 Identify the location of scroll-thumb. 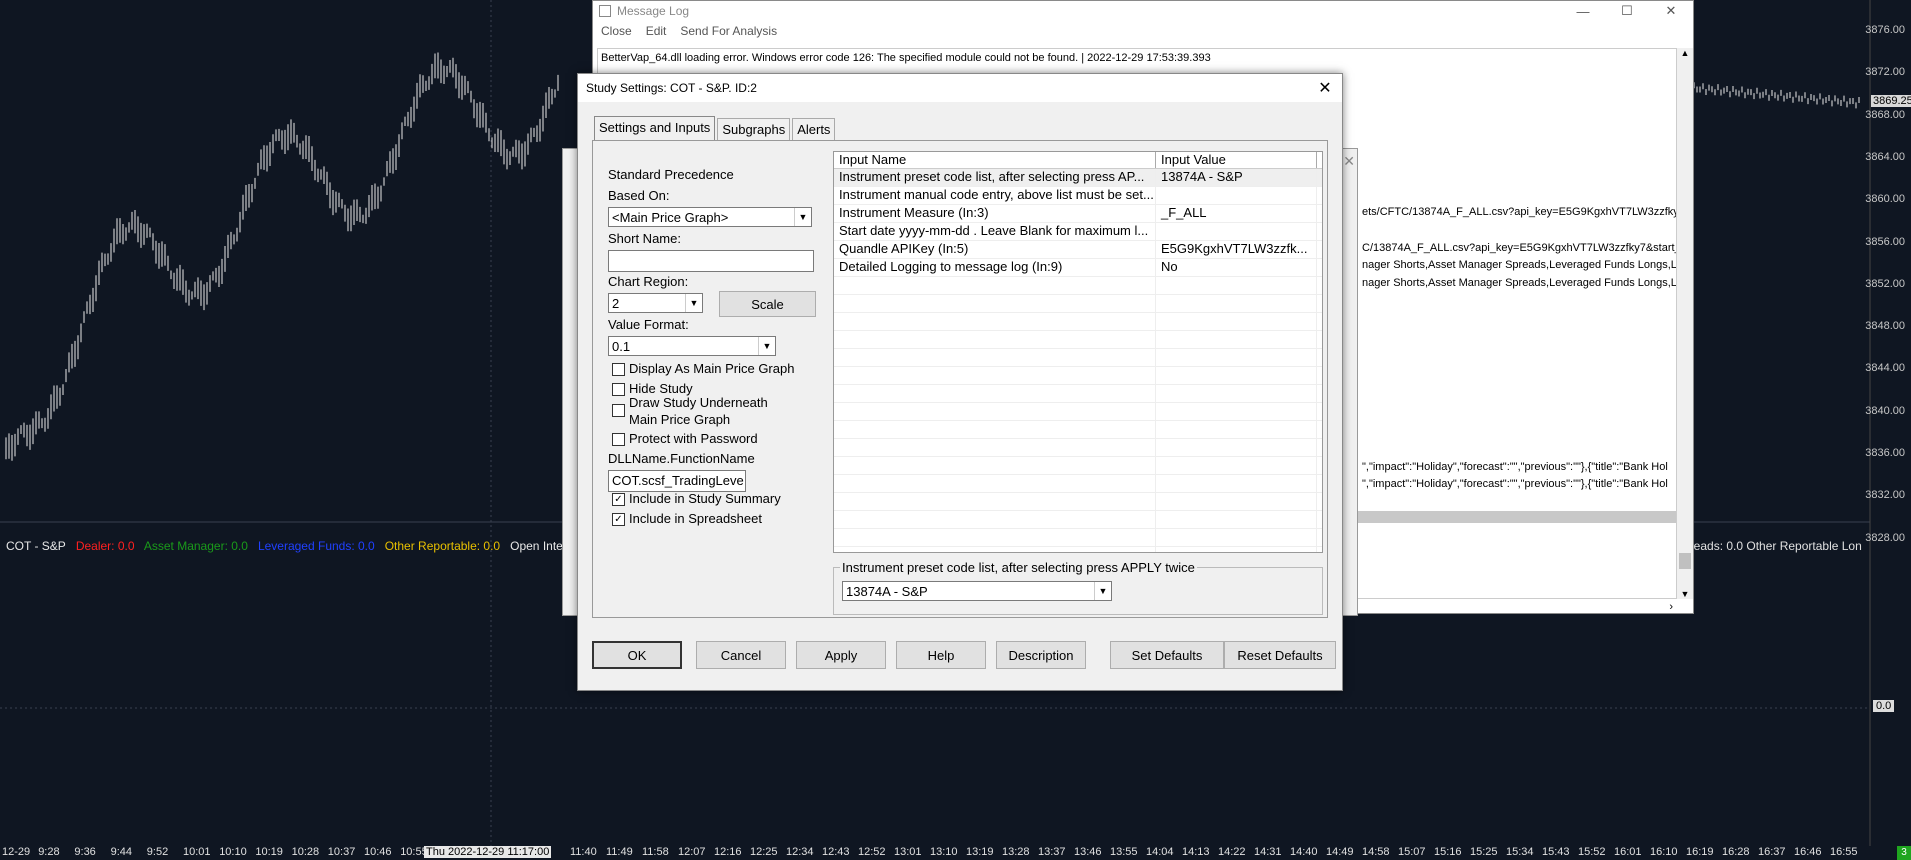
(1685, 561).